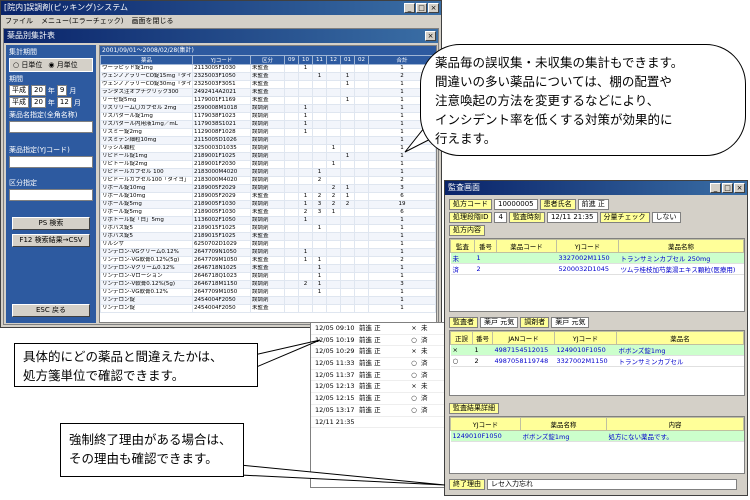  What do you see at coordinates (268, 204) in the screenshot?
I see `table-row: リポール錠5mg 2189005F1030 誤調剤 1 3 2 2 19` at bounding box center [268, 204].